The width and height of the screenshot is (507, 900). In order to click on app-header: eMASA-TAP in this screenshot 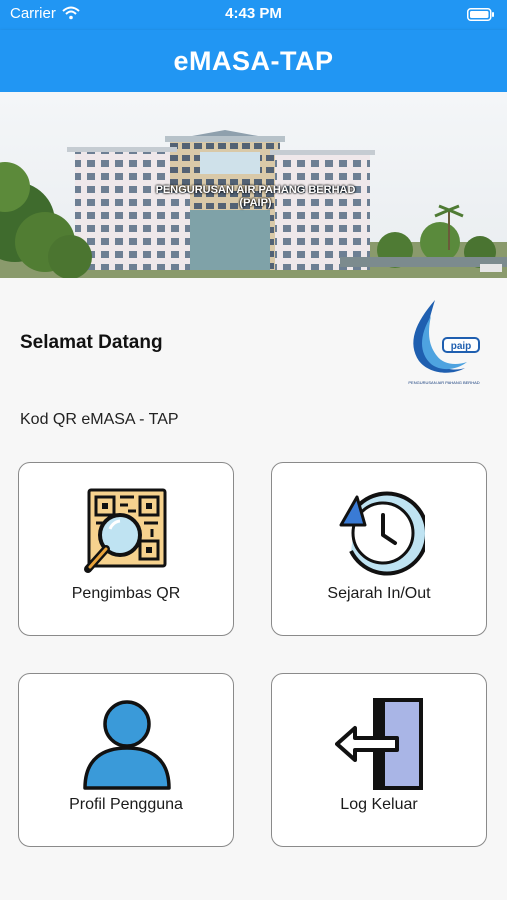, I will do `click(253, 61)`.